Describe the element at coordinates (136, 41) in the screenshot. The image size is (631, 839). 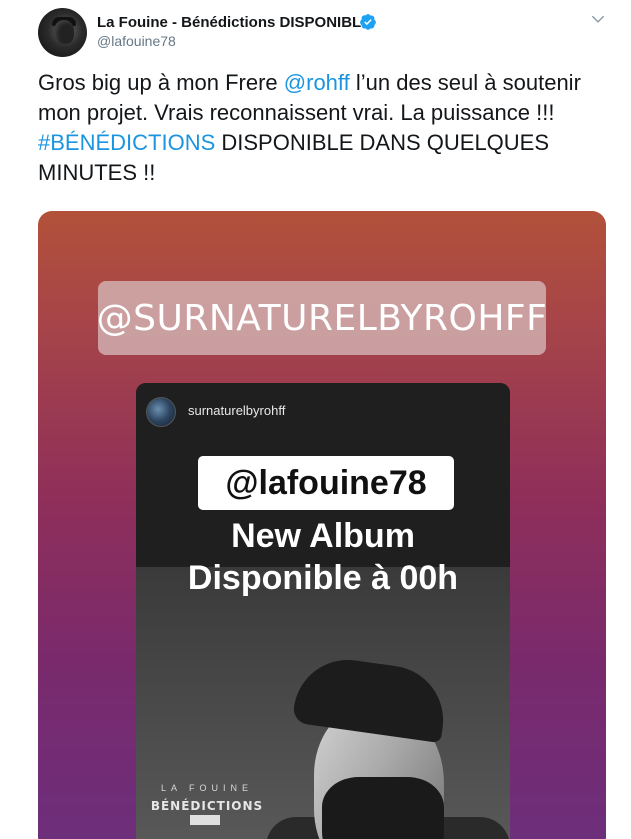
I see `author-handle: @lafouine78` at that location.